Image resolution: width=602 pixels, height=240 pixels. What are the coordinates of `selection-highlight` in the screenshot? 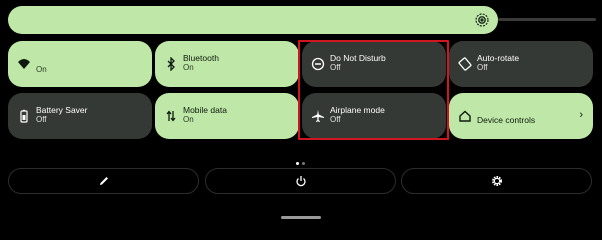 It's located at (373, 90).